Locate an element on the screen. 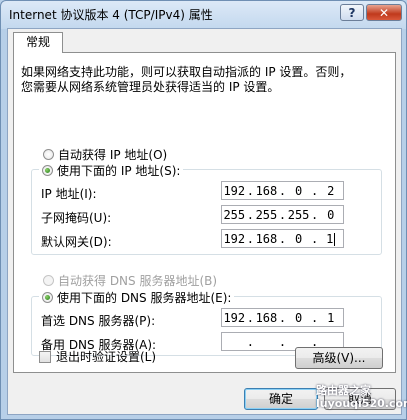 Image resolution: width=407 pixels, height=420 pixels. help-button: ? is located at coordinates (352, 12).